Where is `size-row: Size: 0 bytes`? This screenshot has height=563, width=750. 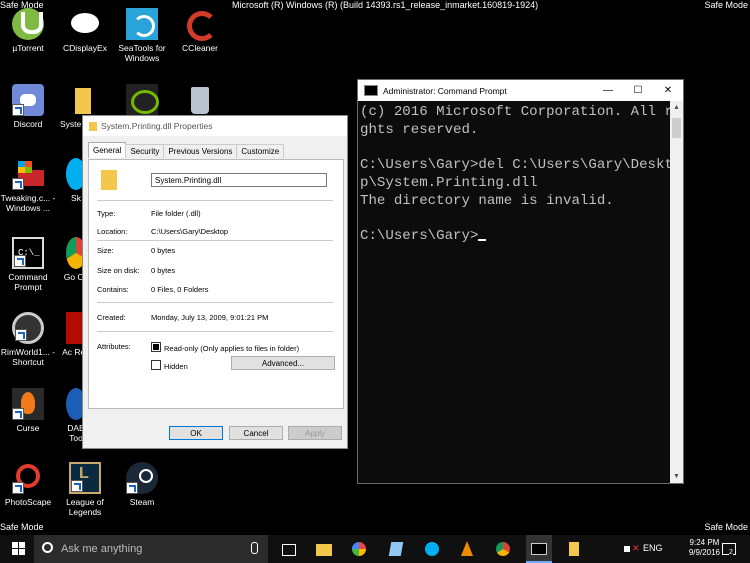
size-row: Size: 0 bytes is located at coordinates (136, 250).